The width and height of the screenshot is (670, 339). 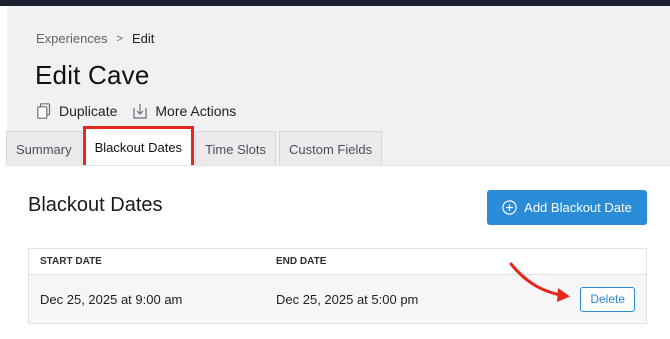 I want to click on add-blackout-date-button: Add Blackout Date, so click(x=567, y=207).